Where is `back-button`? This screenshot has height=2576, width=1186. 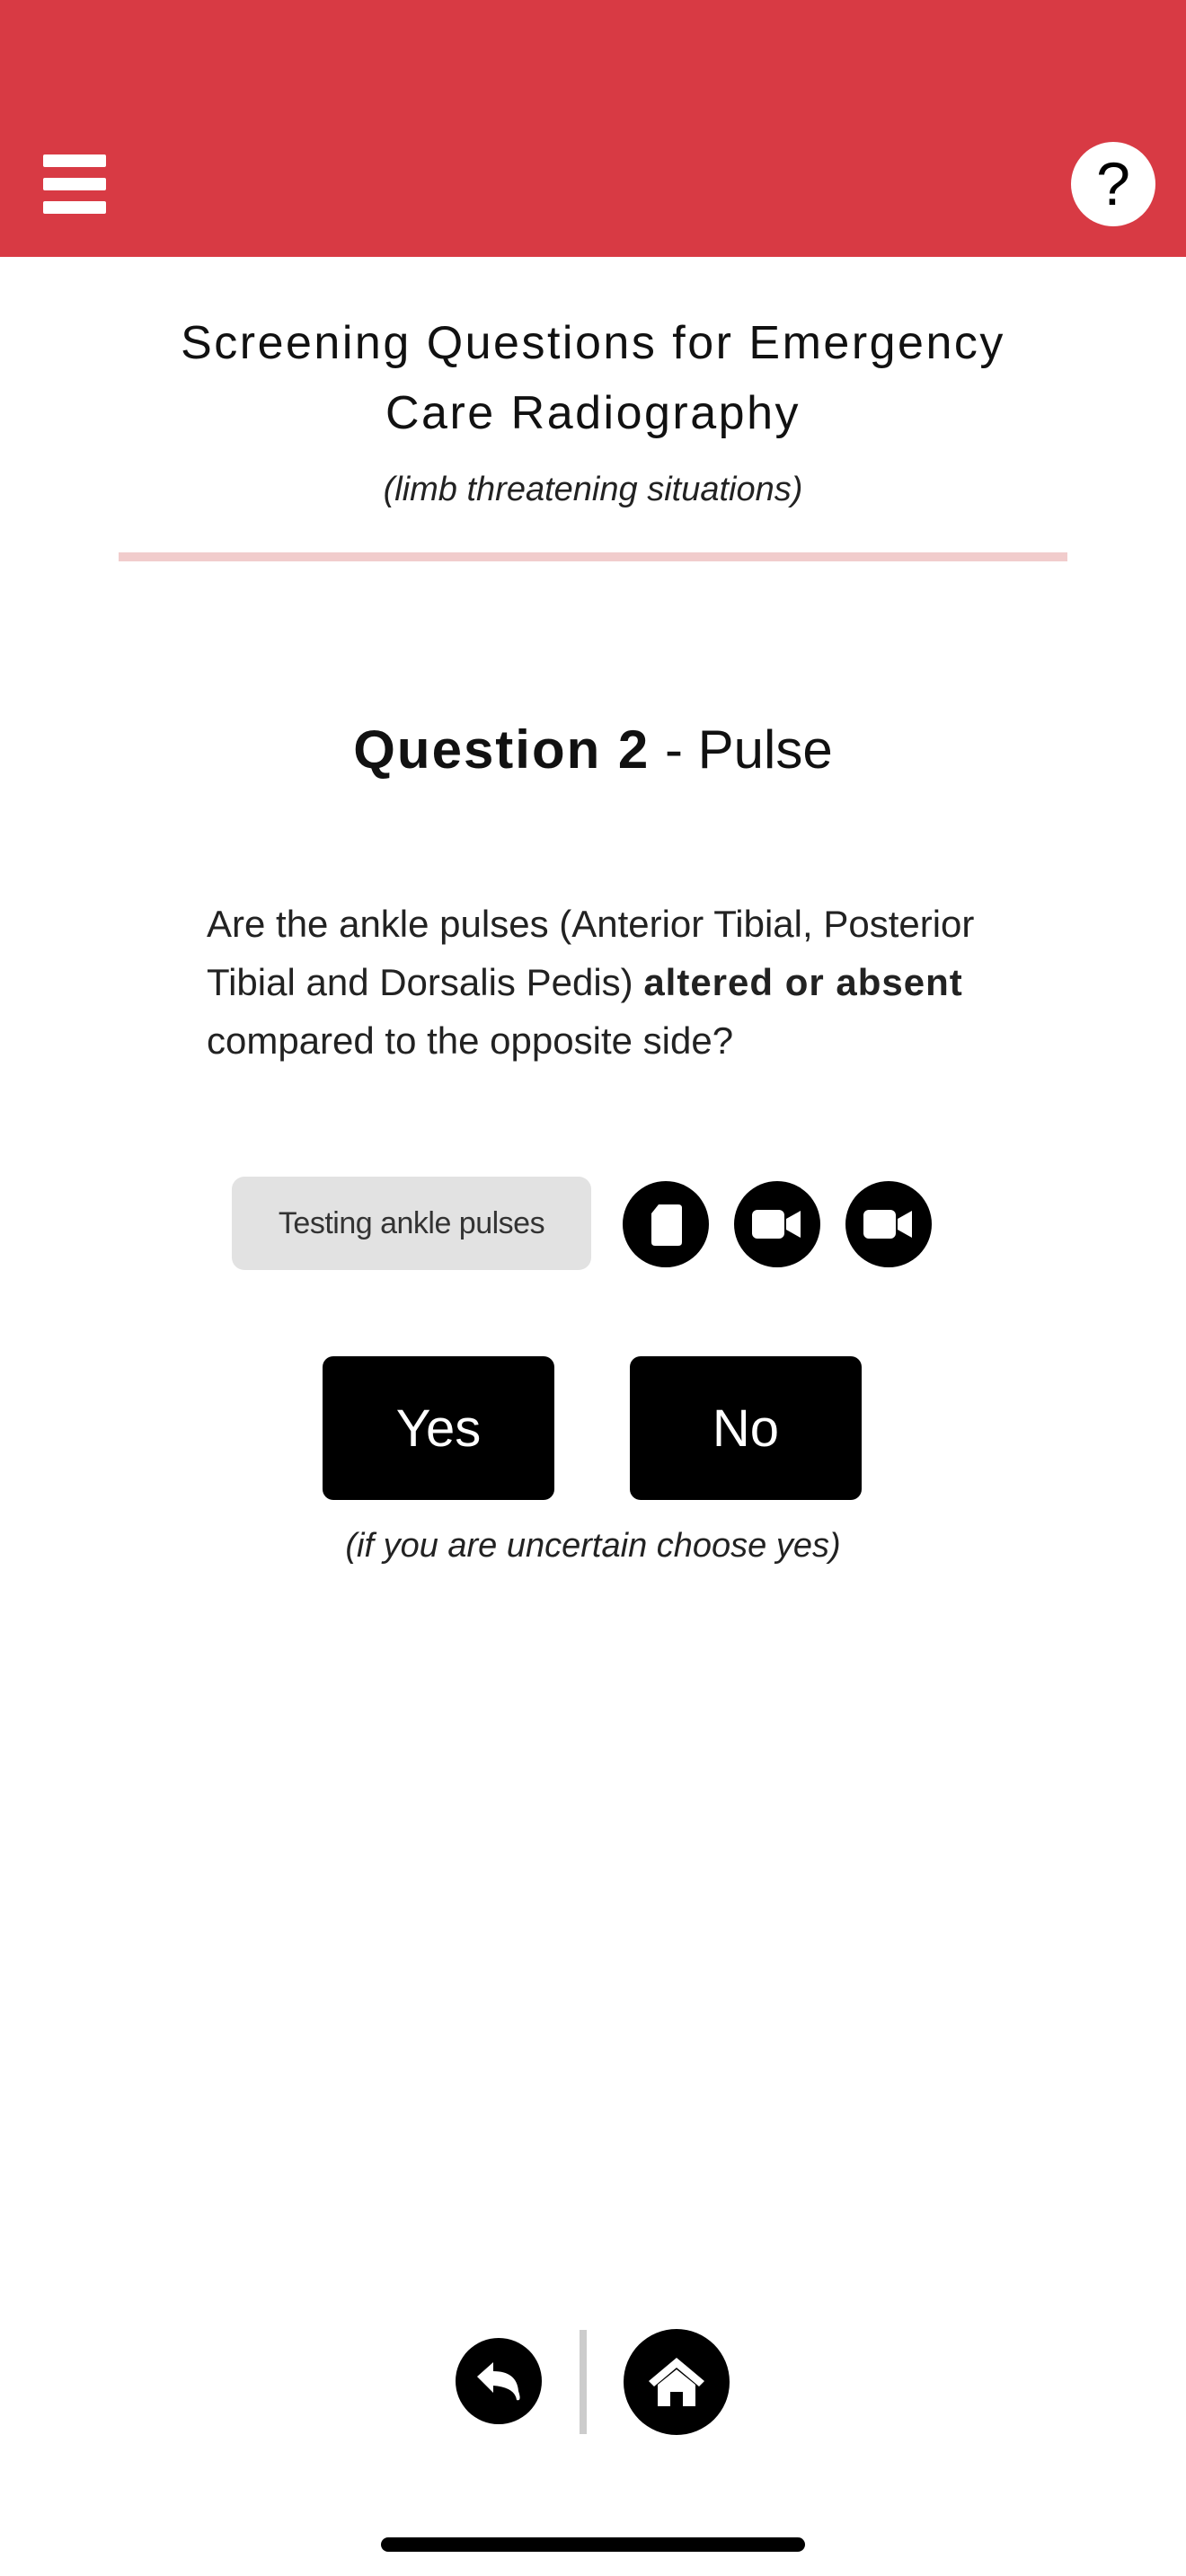 back-button is located at coordinates (499, 2381).